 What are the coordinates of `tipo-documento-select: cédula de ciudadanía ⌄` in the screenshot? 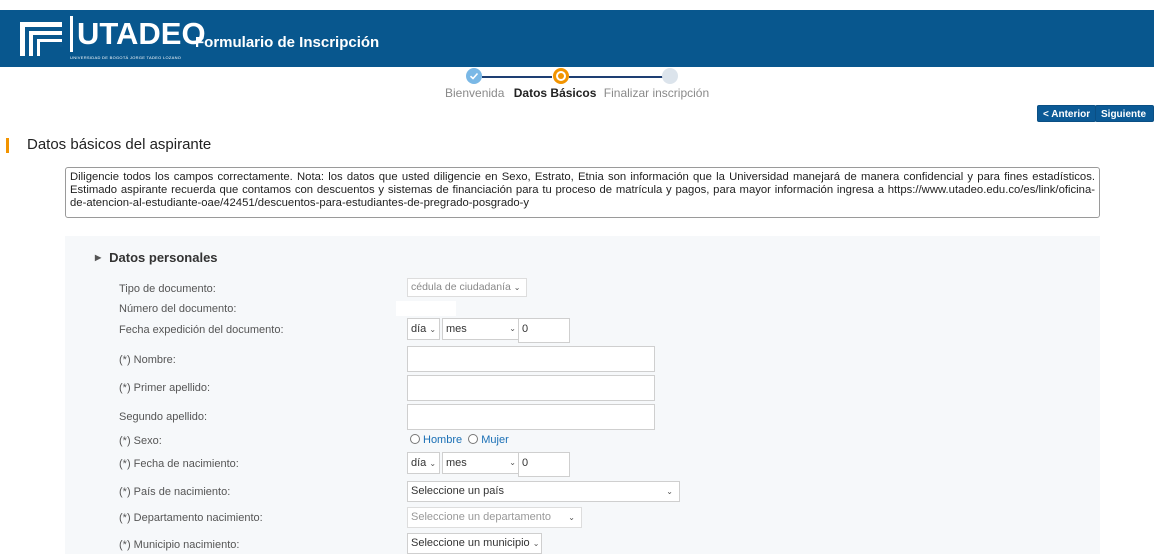 It's located at (467, 287).